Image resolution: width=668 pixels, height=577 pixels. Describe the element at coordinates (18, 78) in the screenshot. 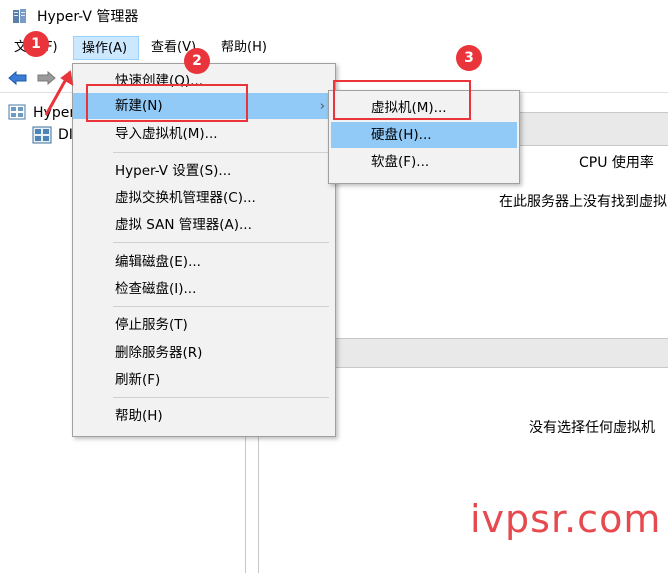

I see `back-arrow-icon` at that location.